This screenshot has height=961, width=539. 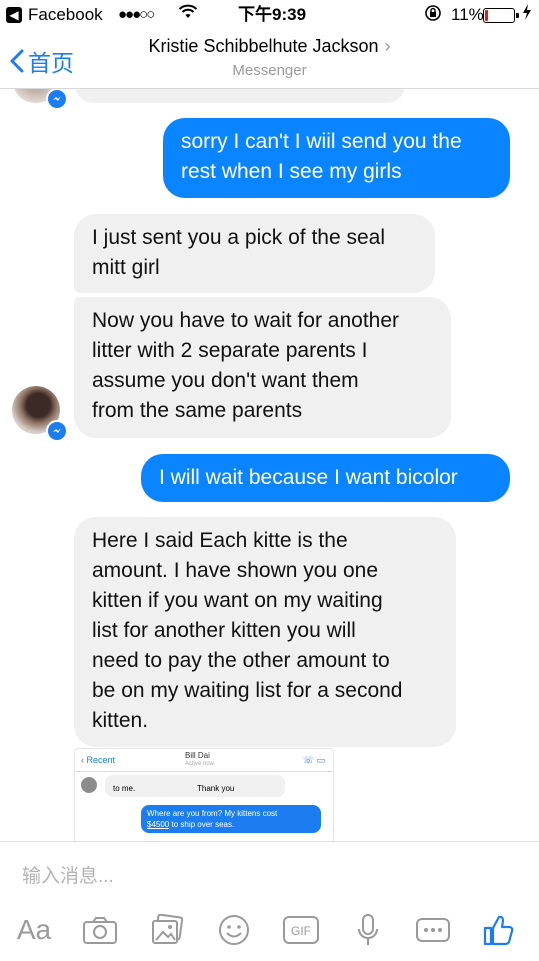 I want to click on camera-icon, so click(x=100, y=930).